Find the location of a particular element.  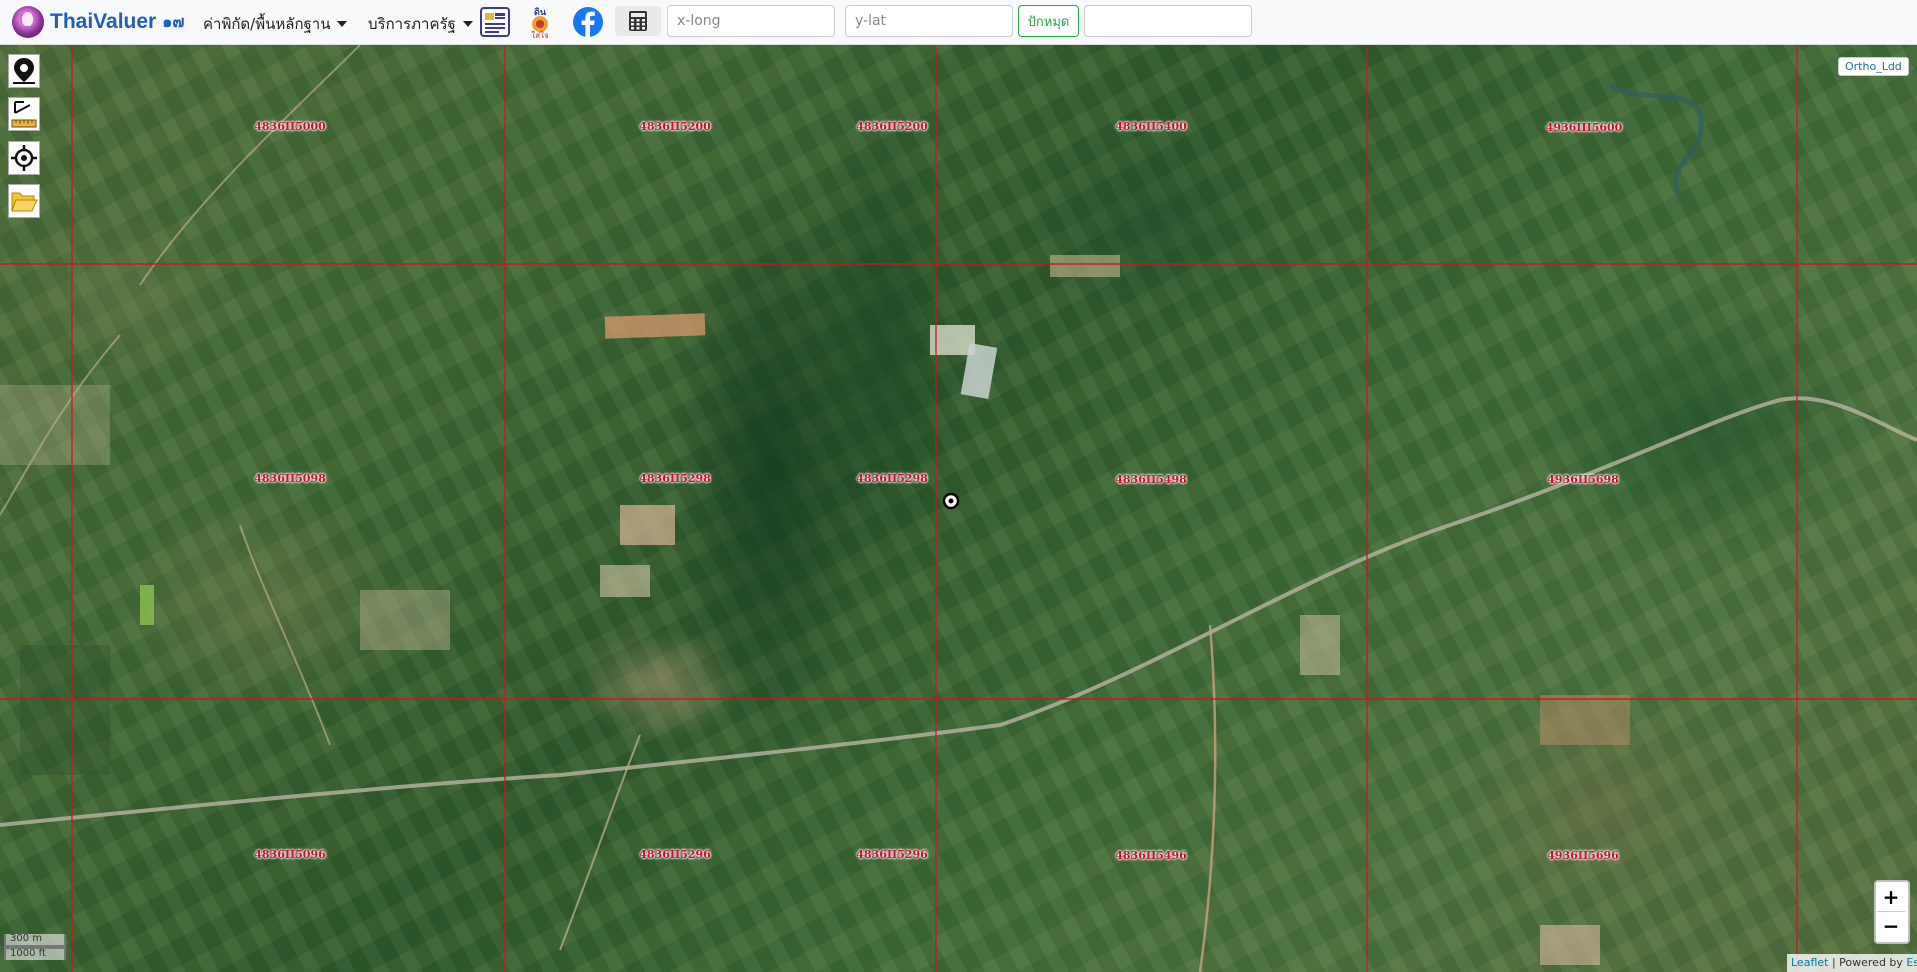

y-lat-input is located at coordinates (929, 21).